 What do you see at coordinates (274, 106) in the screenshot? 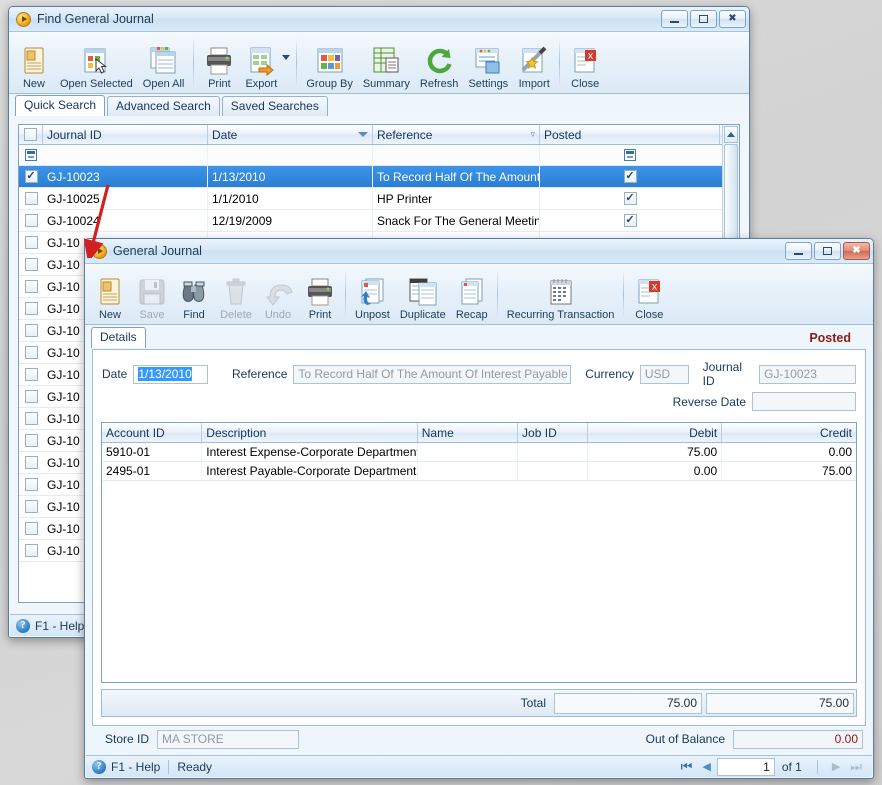
I see `tab-saved-searches: Saved Searches` at bounding box center [274, 106].